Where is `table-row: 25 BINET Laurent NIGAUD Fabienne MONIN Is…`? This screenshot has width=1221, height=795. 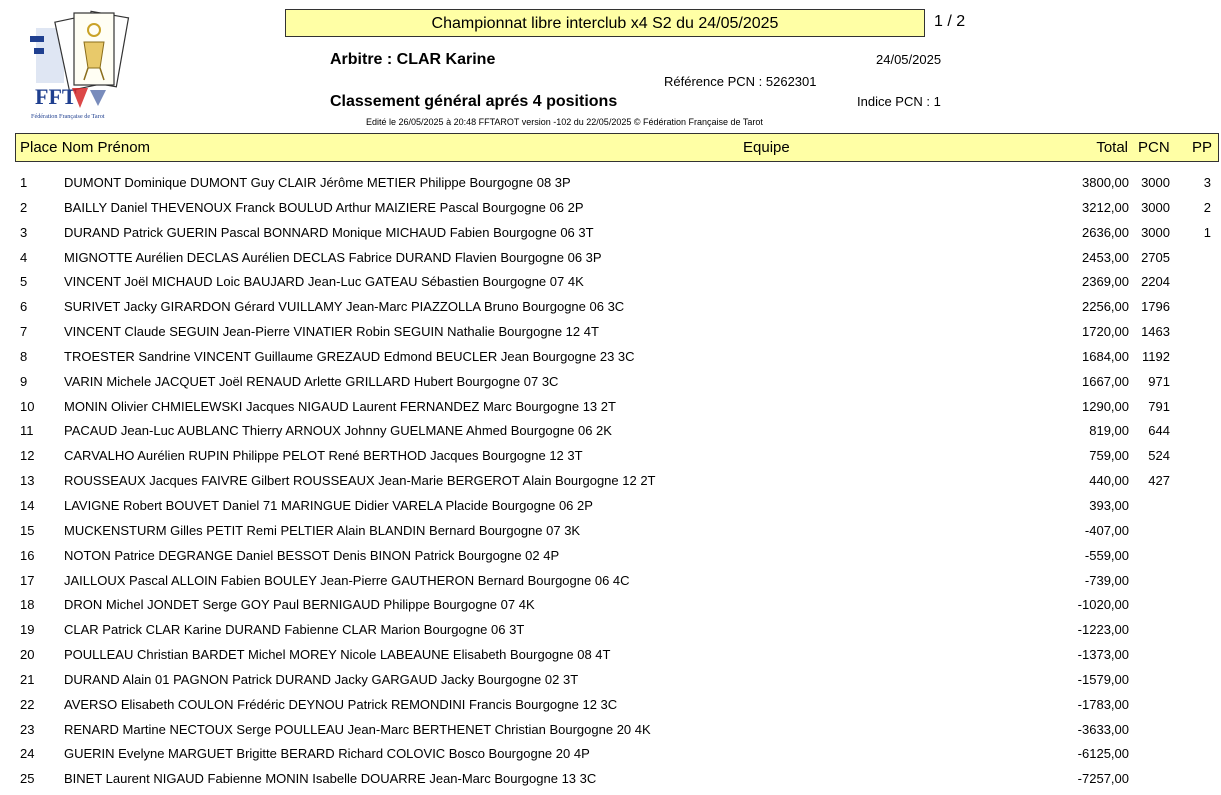
table-row: 25 BINET Laurent NIGAUD Fabienne MONIN Is… is located at coordinates (610, 778).